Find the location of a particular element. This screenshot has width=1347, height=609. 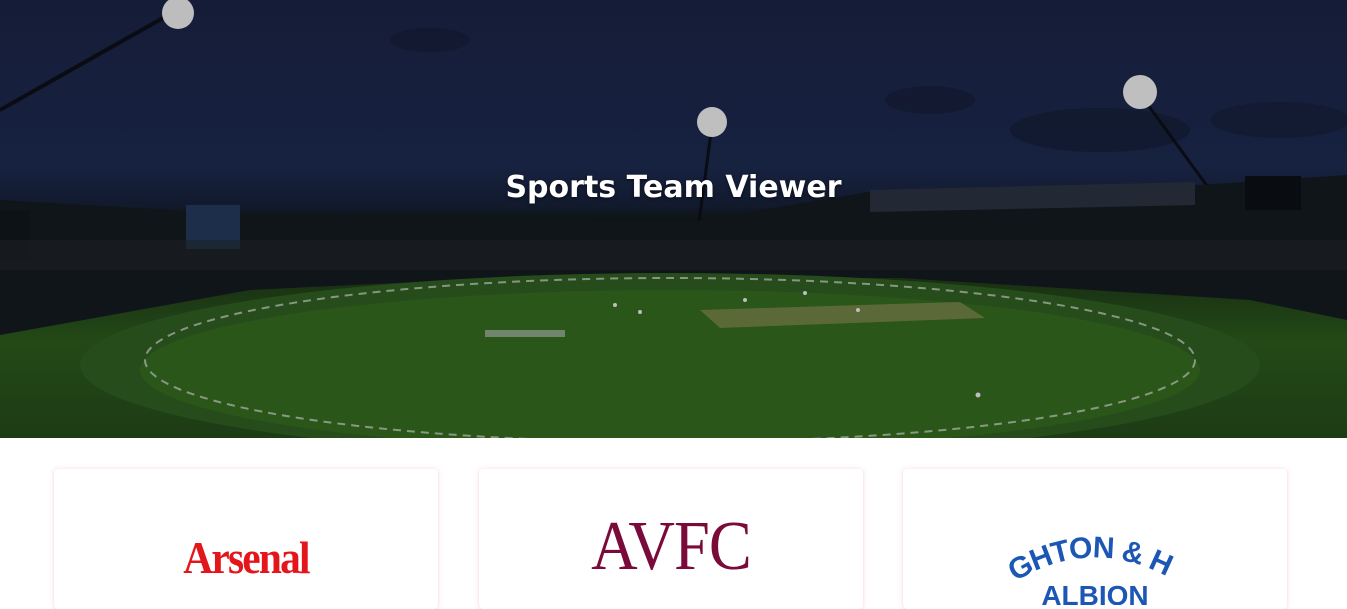

brighton-logo: BRIGHTON & HOVE ALBION is located at coordinates (1095, 544).